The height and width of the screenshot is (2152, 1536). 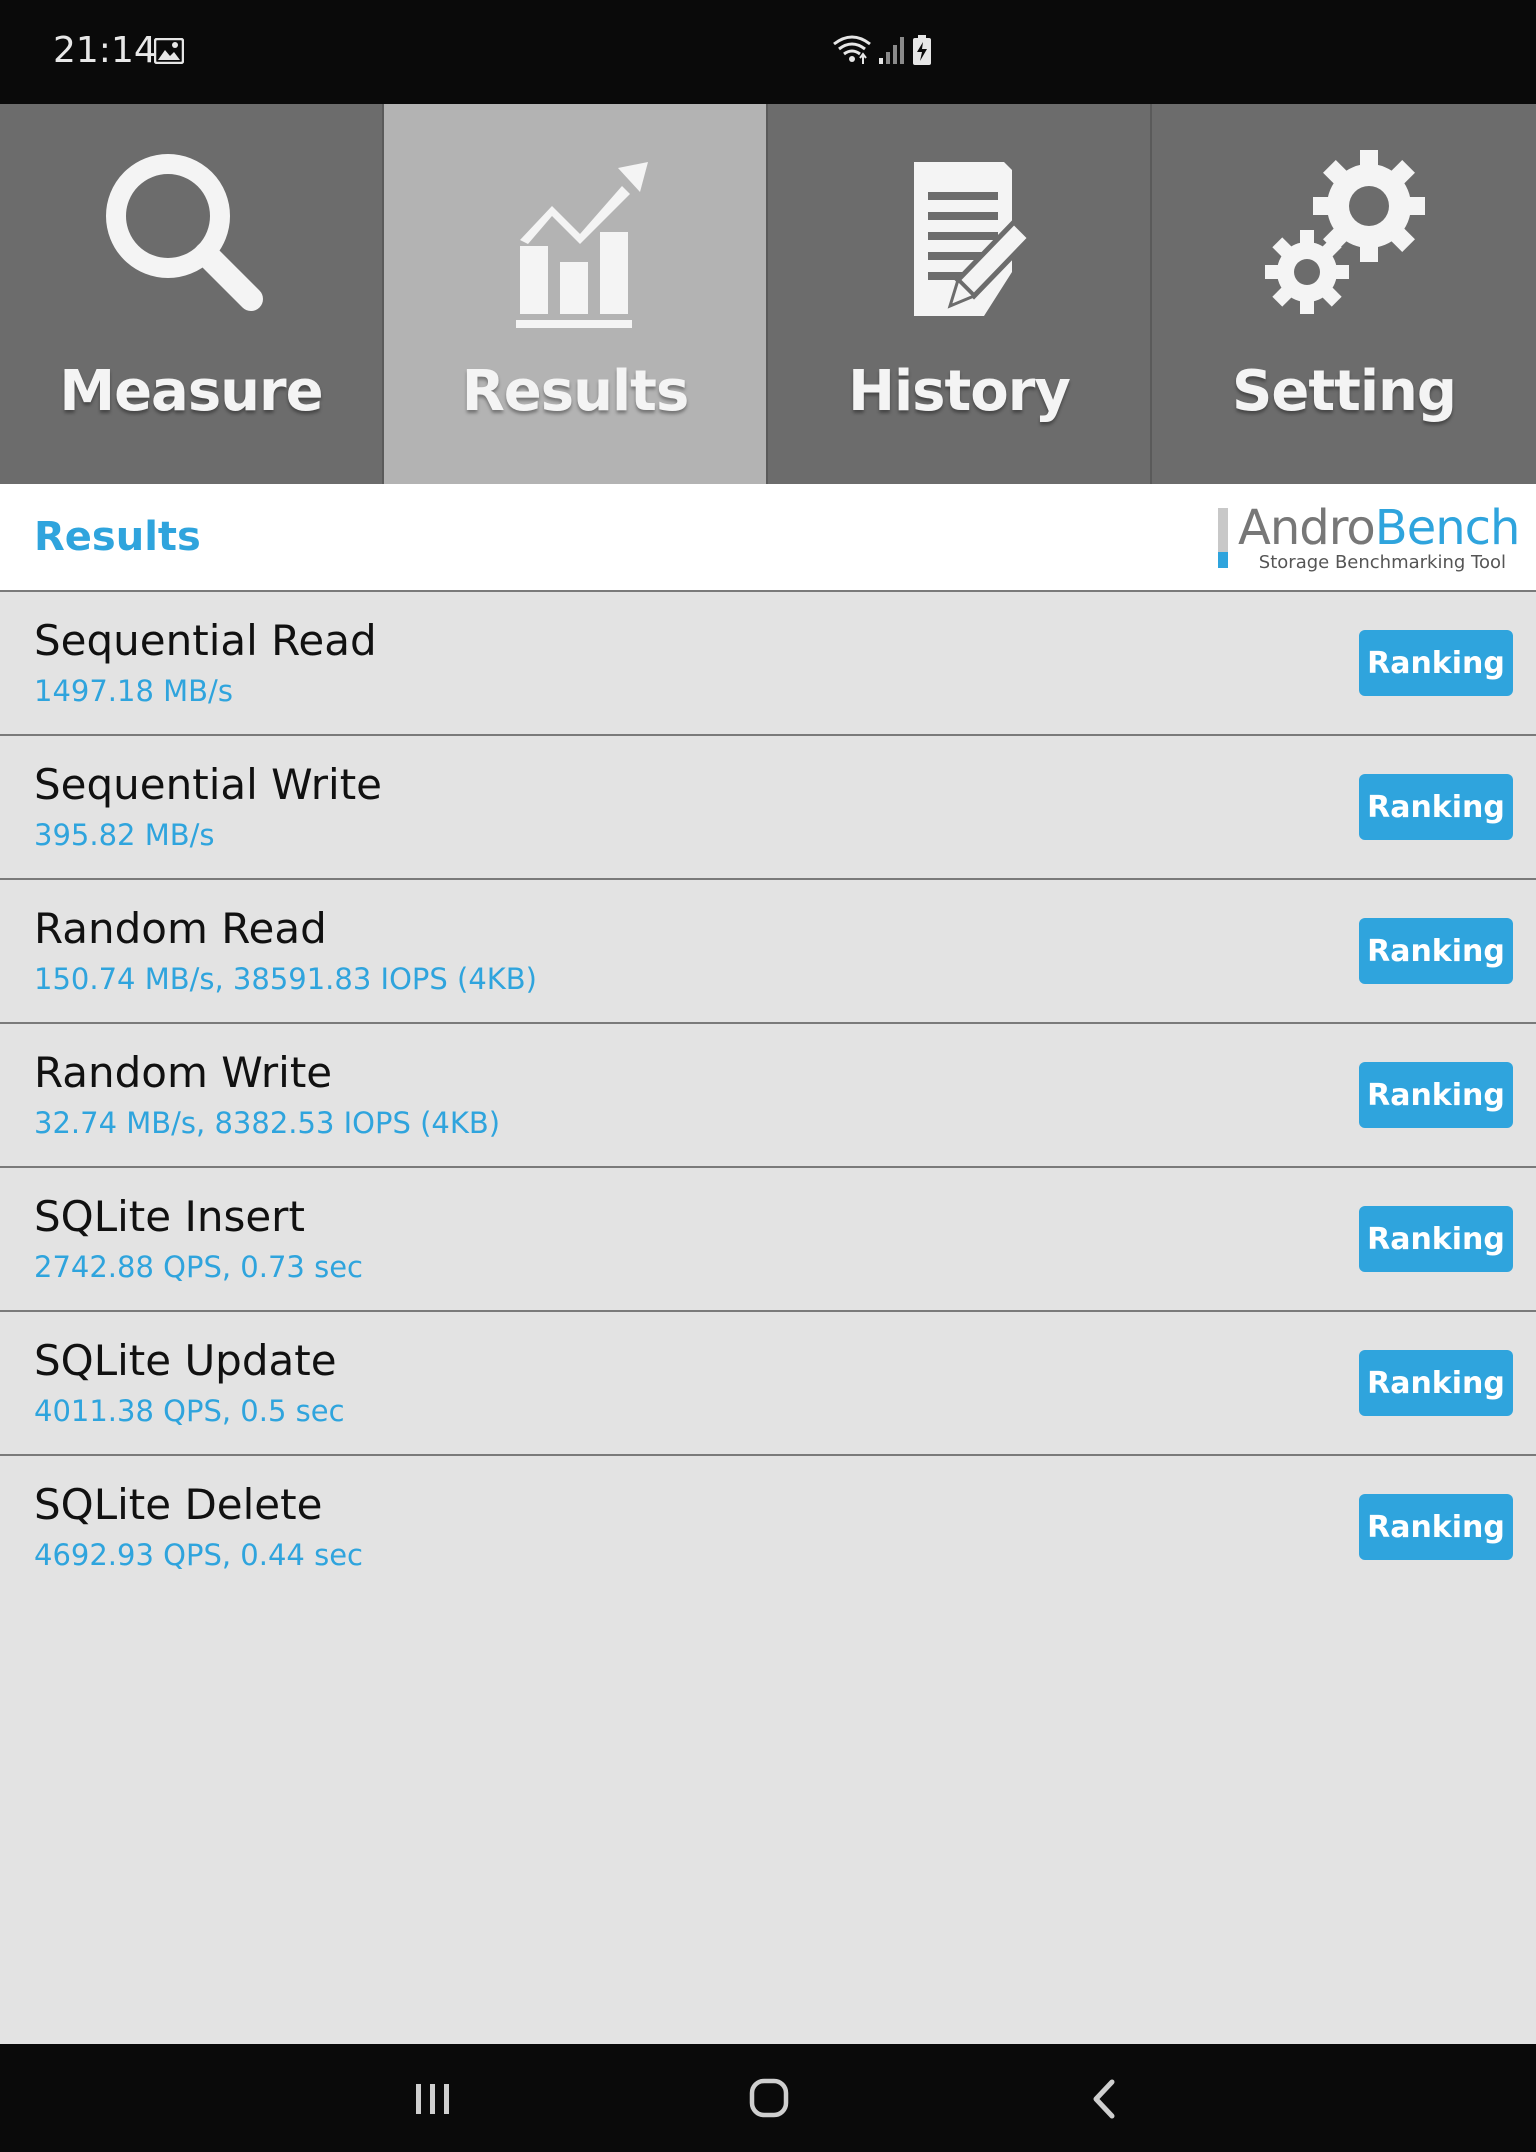 What do you see at coordinates (959, 391) in the screenshot?
I see `tab-label: History` at bounding box center [959, 391].